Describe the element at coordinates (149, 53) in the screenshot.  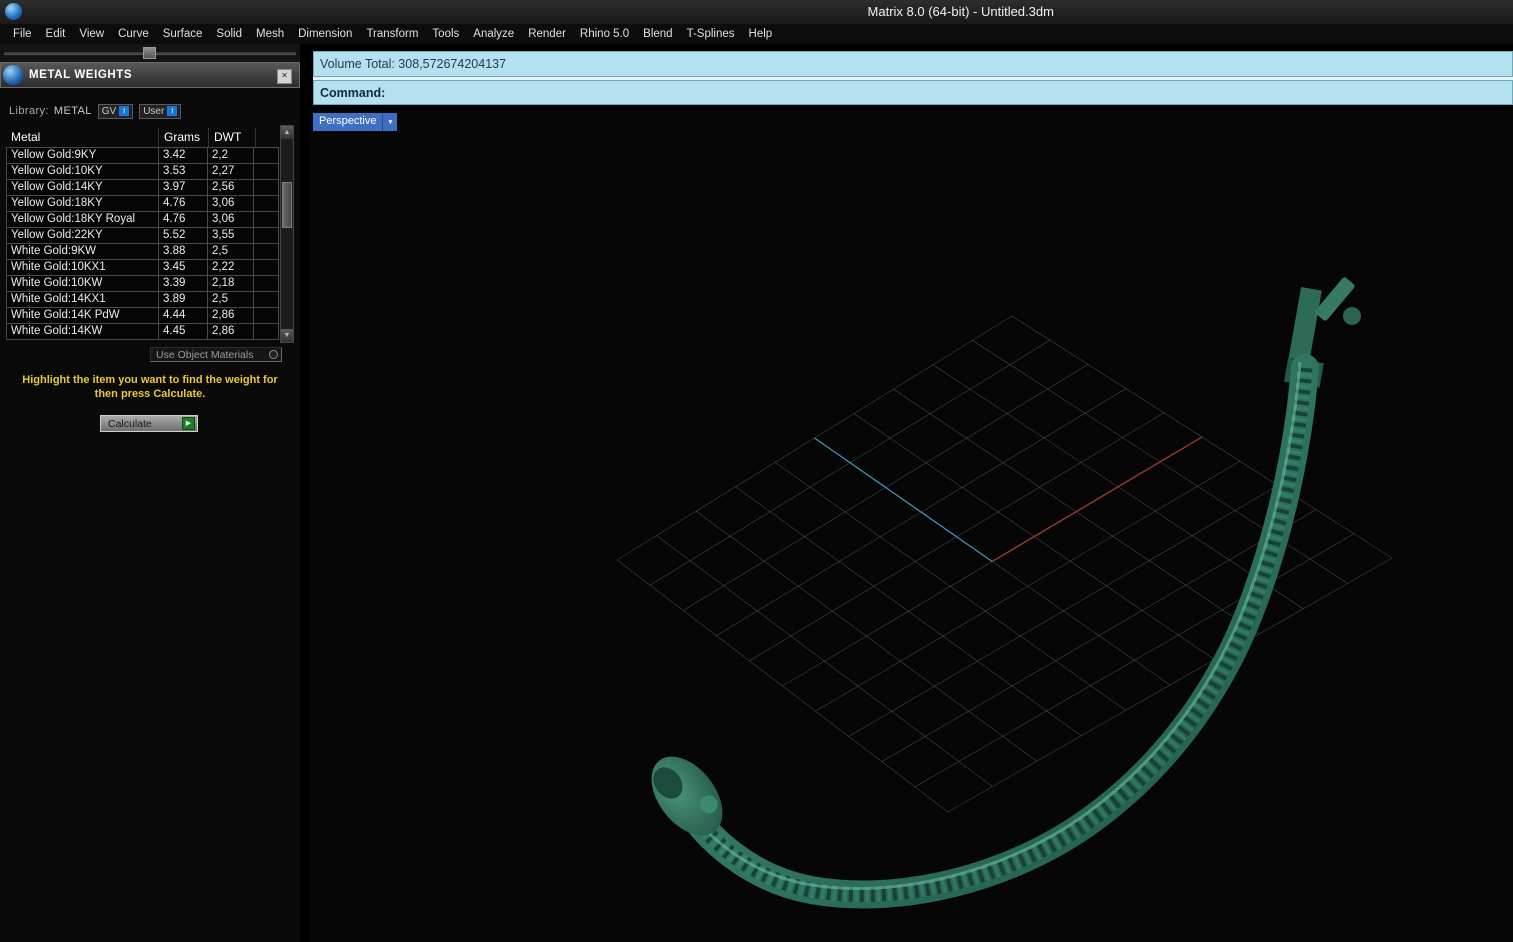
I see `slider-handle` at that location.